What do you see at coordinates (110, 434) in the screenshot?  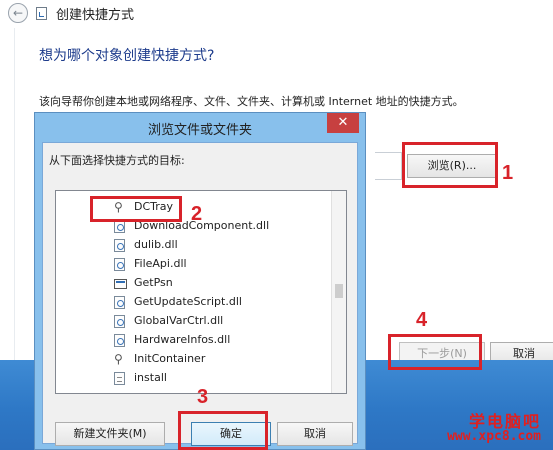 I see `new-folder-button: 新建文件夹(M)` at bounding box center [110, 434].